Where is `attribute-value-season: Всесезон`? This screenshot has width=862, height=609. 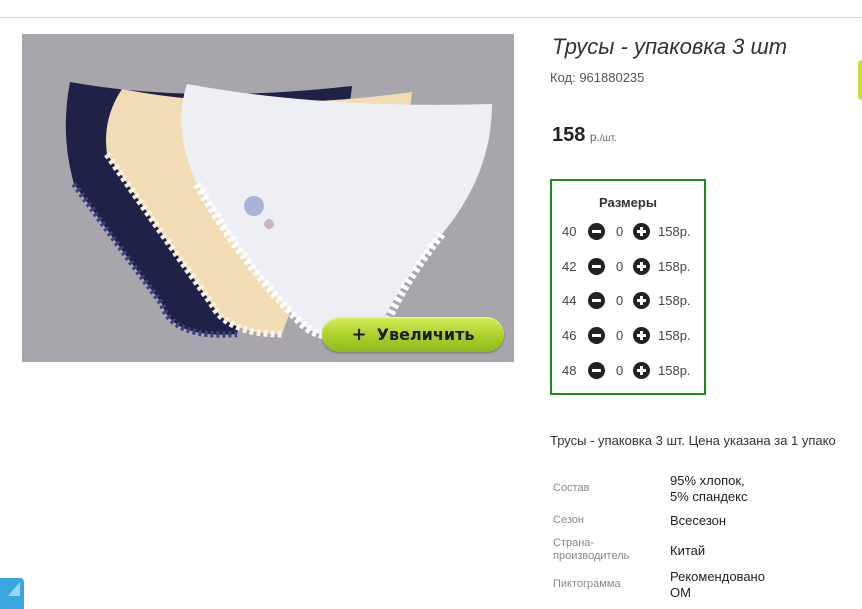
attribute-value-season: Всесезон is located at coordinates (698, 520).